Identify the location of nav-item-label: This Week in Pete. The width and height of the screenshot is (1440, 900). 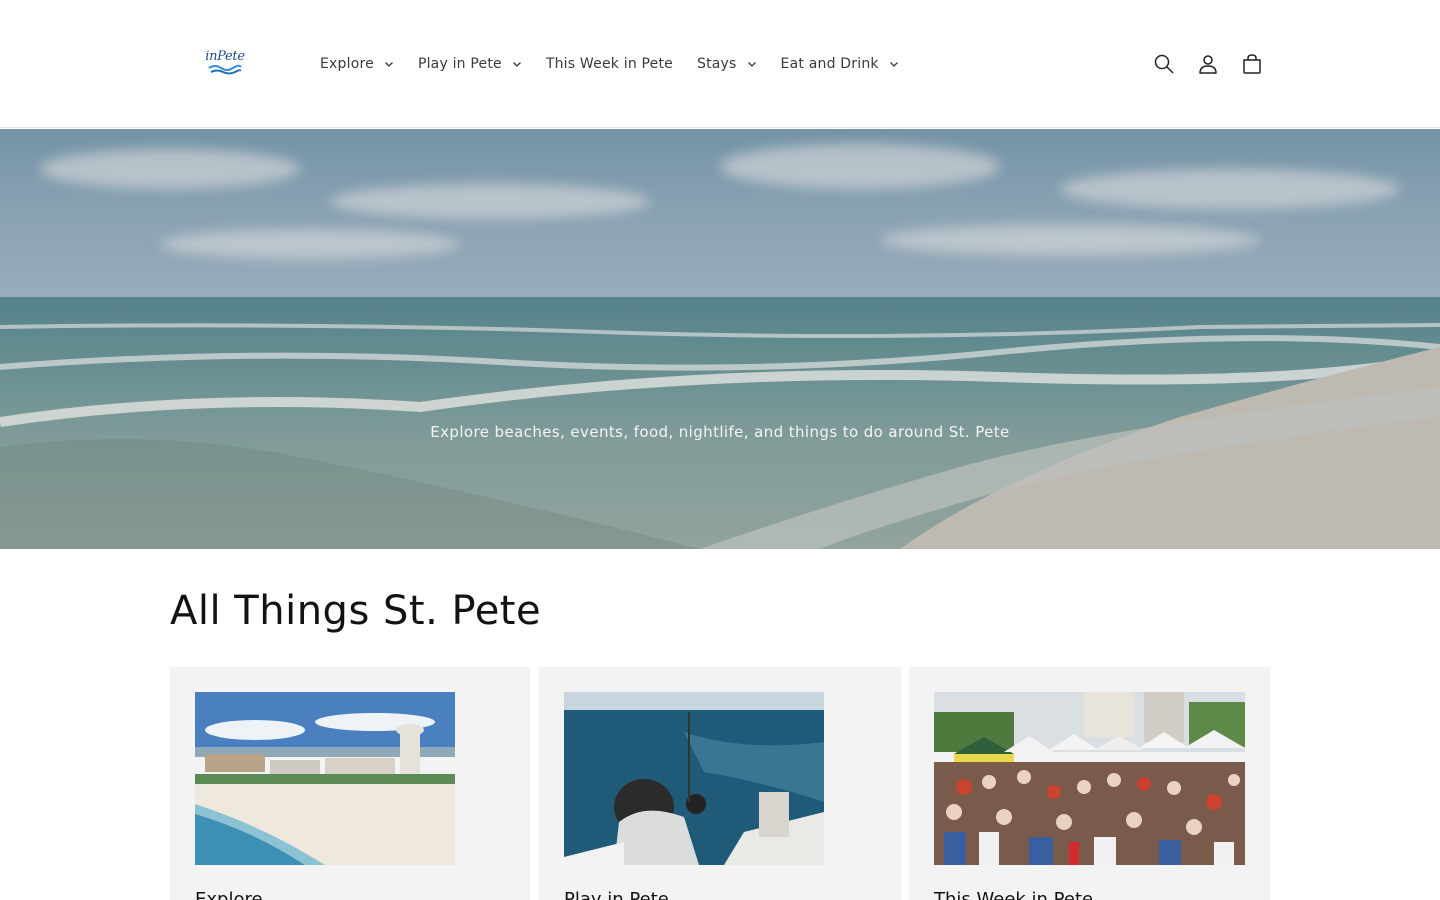
(609, 64).